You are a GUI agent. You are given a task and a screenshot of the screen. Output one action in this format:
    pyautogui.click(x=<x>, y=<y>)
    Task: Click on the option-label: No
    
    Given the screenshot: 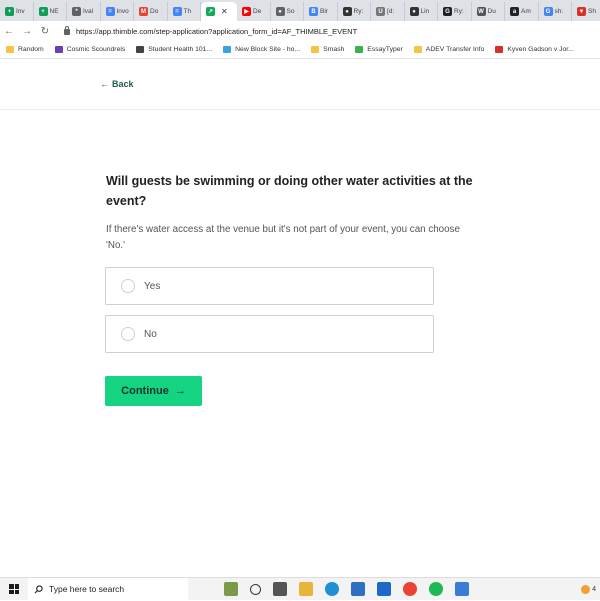 What is the action you would take?
    pyautogui.click(x=150, y=334)
    